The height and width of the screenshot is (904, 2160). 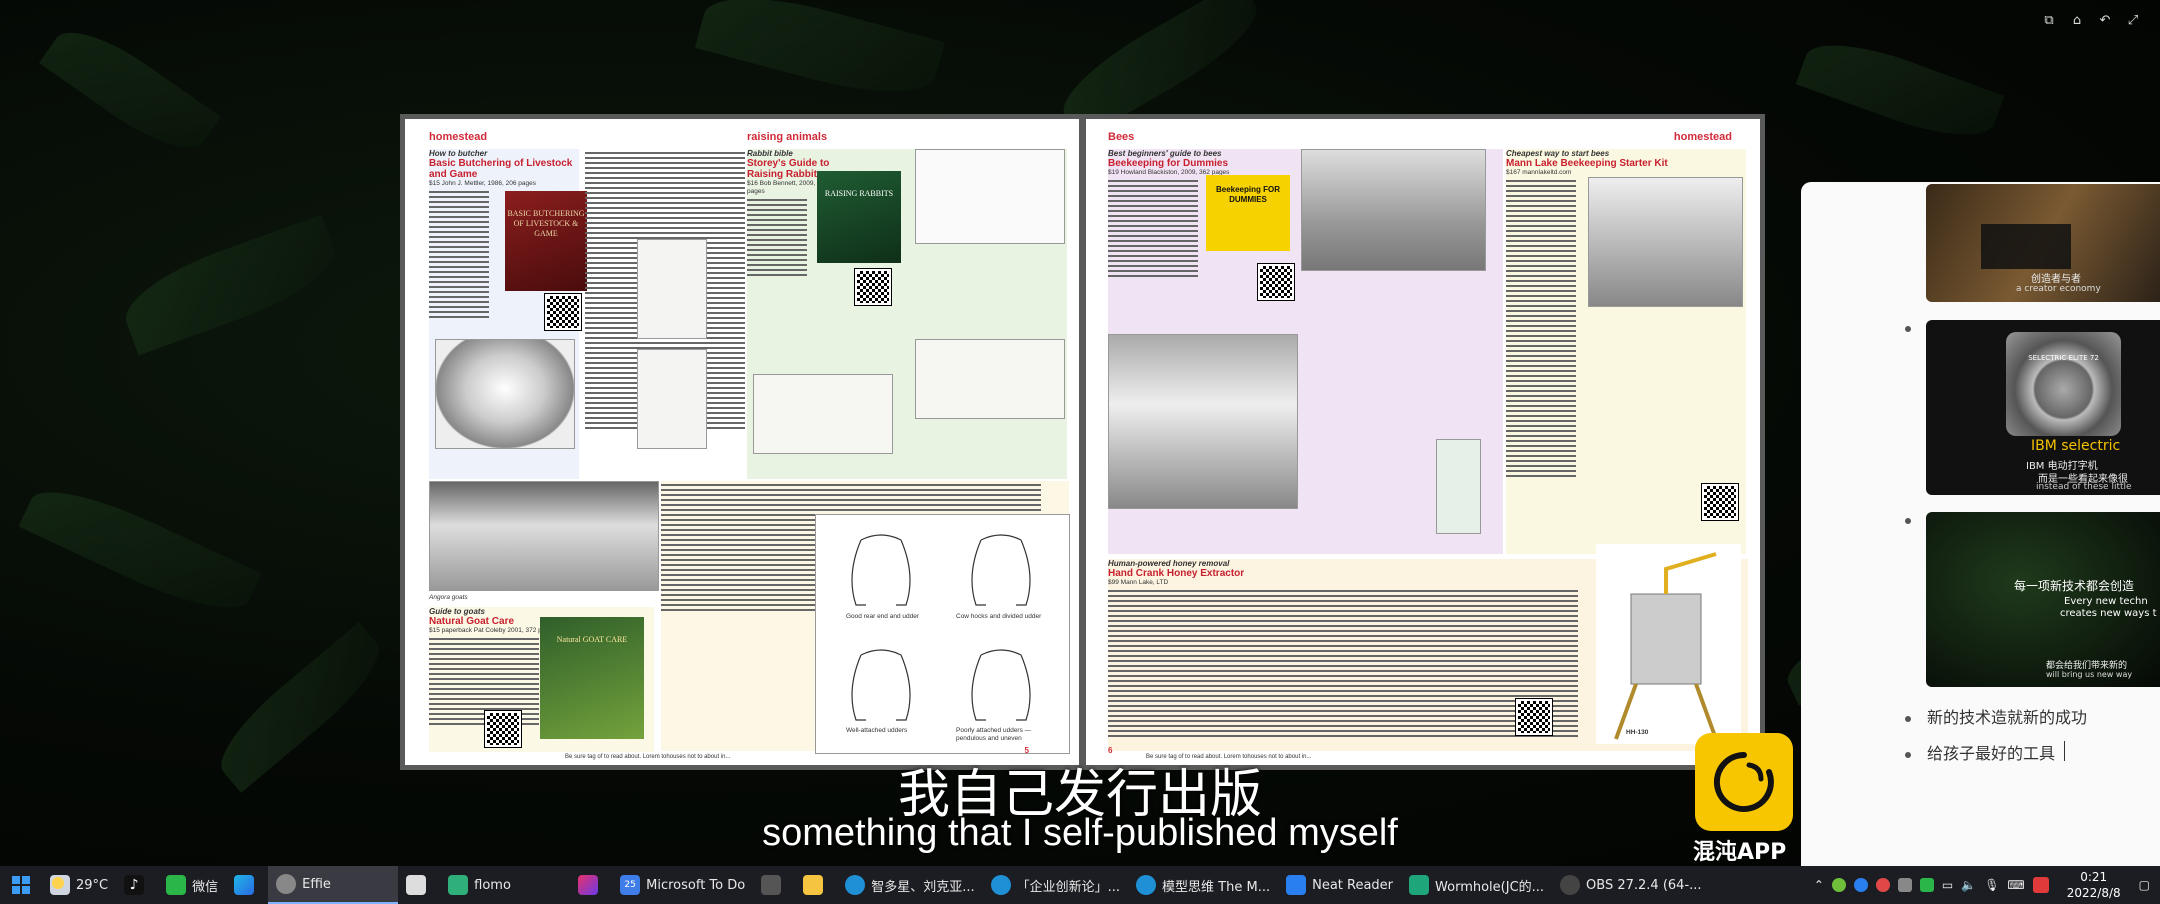 What do you see at coordinates (505, 885) in the screenshot?
I see `taskbar-item-flomo: flomo` at bounding box center [505, 885].